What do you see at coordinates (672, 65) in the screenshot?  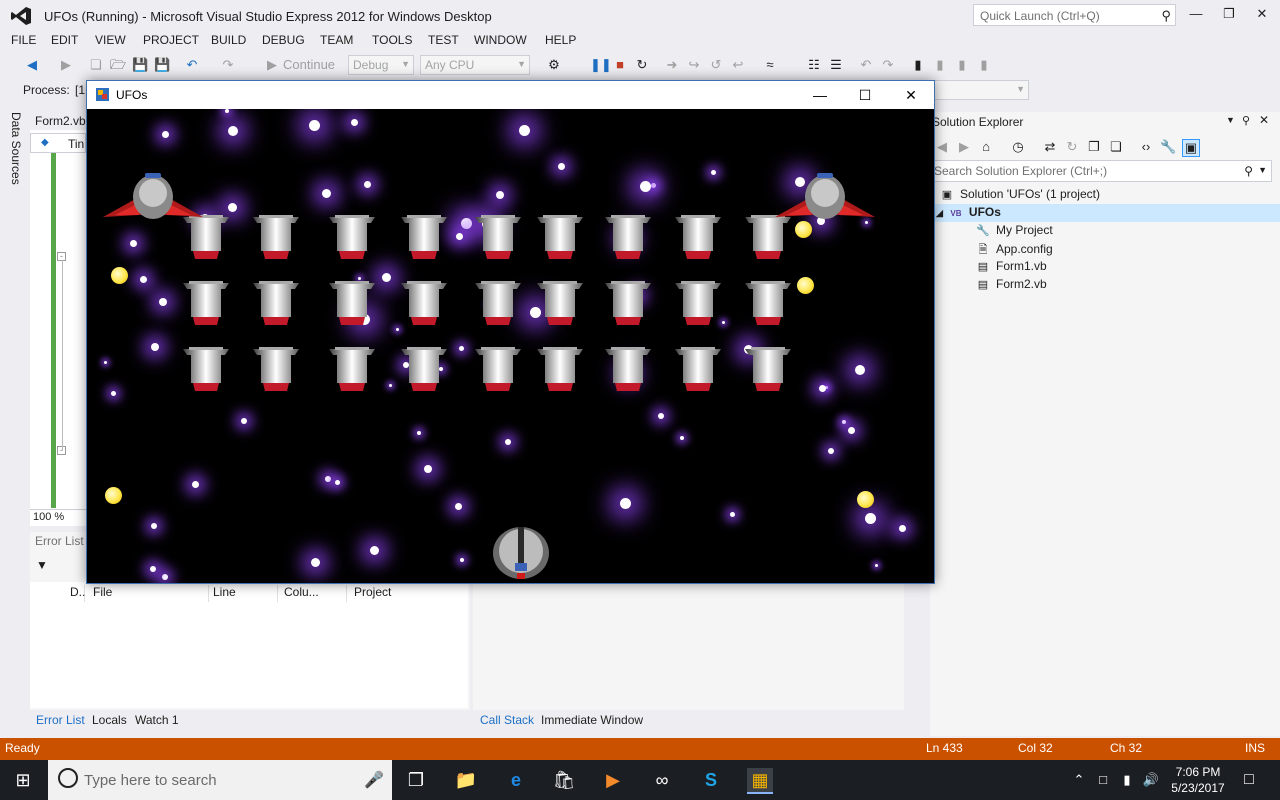 I see `show-next-statement-icon: ➜` at bounding box center [672, 65].